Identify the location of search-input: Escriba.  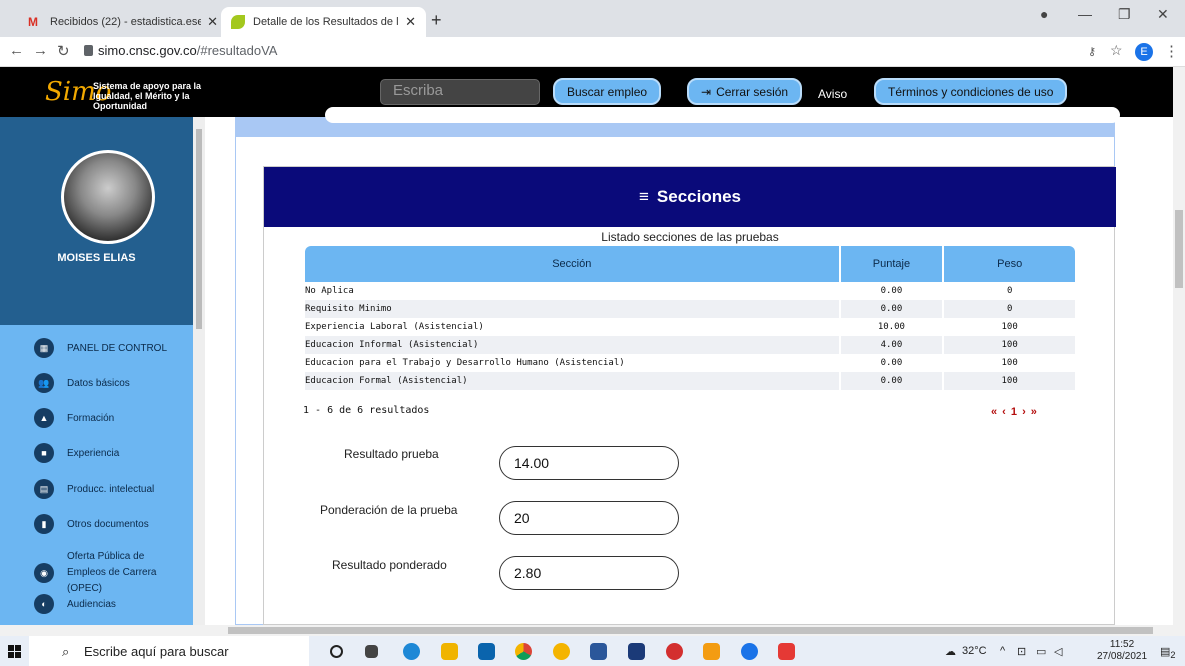
(460, 92).